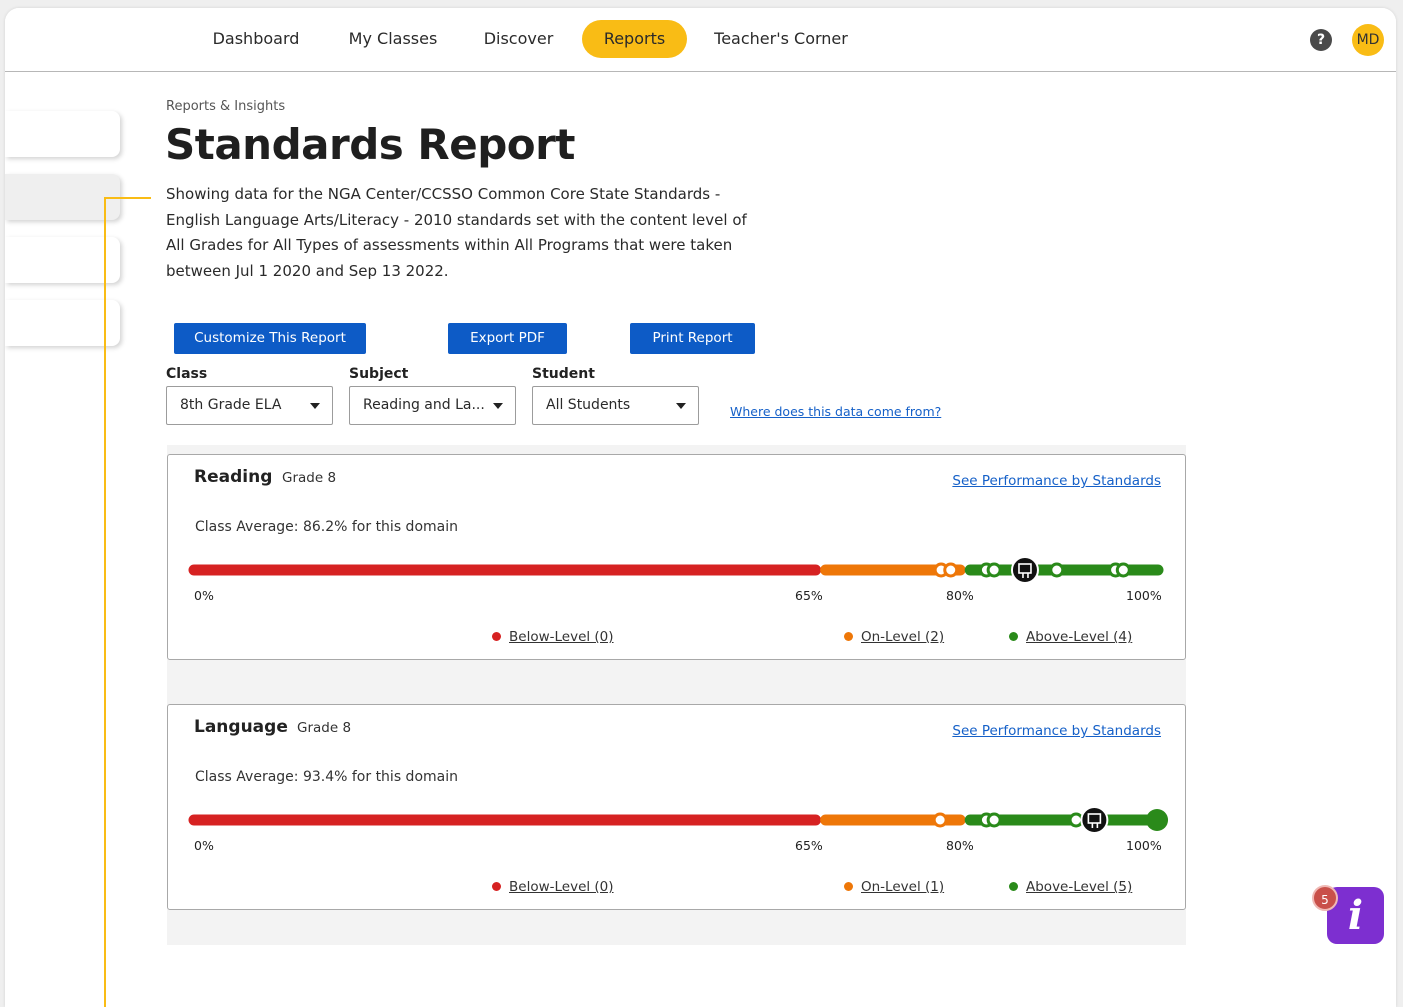 The width and height of the screenshot is (1403, 1007). I want to click on data-source-link: Where does this data come from?, so click(835, 411).